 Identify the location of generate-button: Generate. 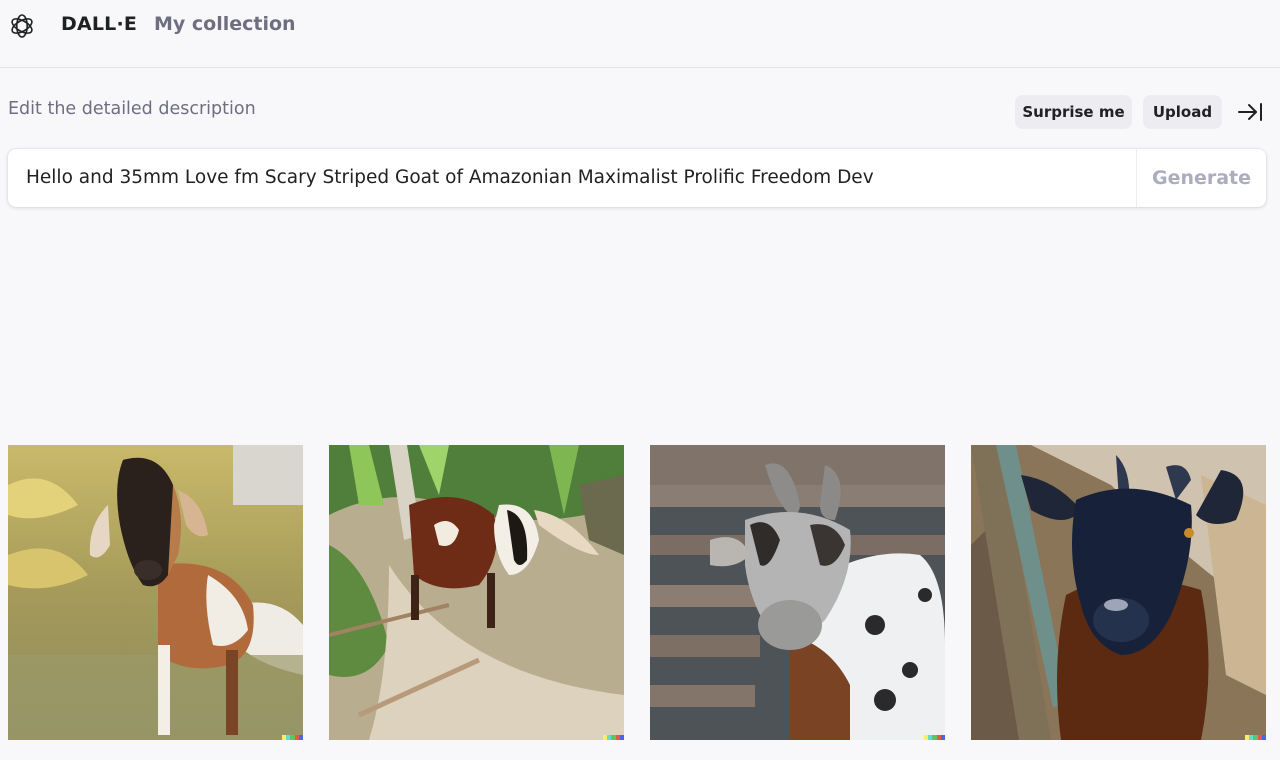
(1201, 178).